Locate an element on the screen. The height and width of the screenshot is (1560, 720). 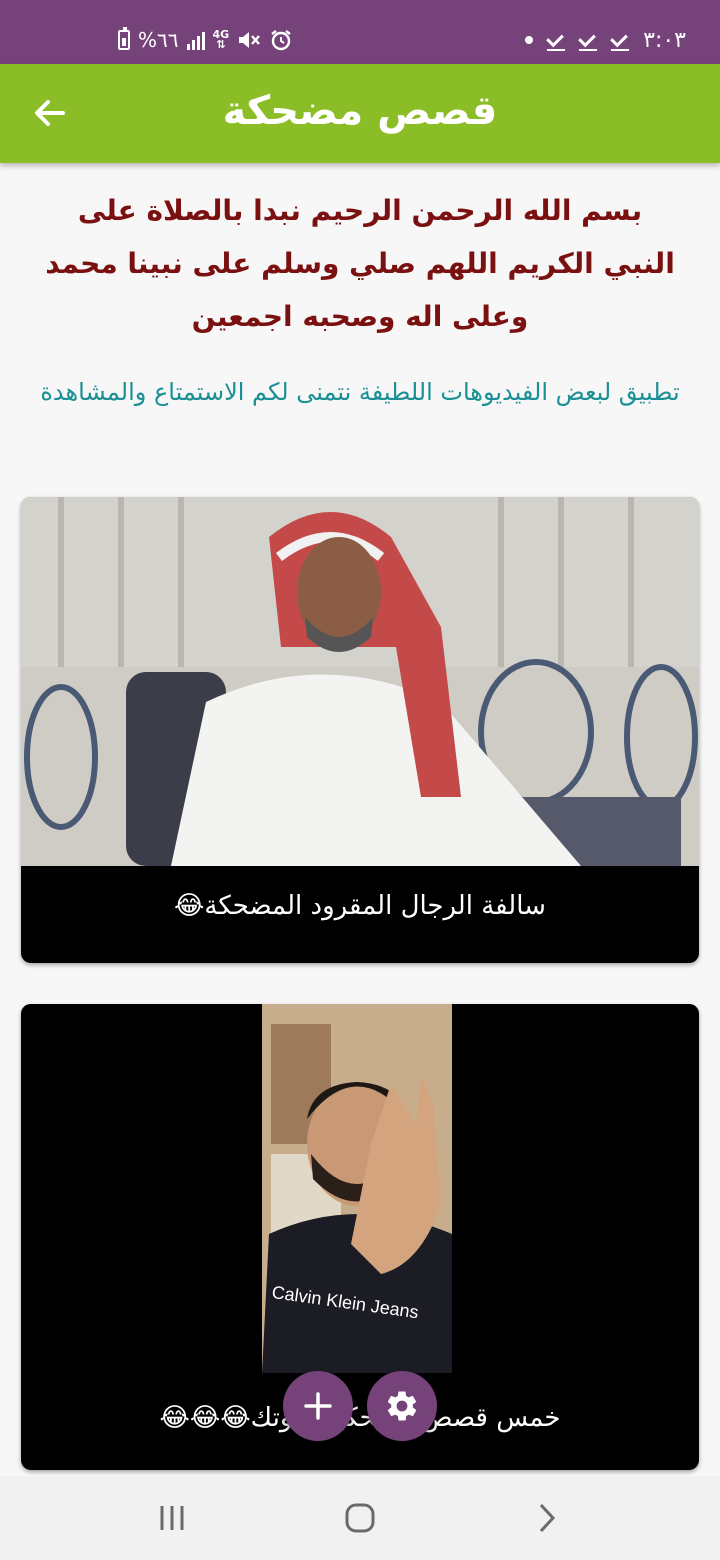
settings-button is located at coordinates (402, 1406).